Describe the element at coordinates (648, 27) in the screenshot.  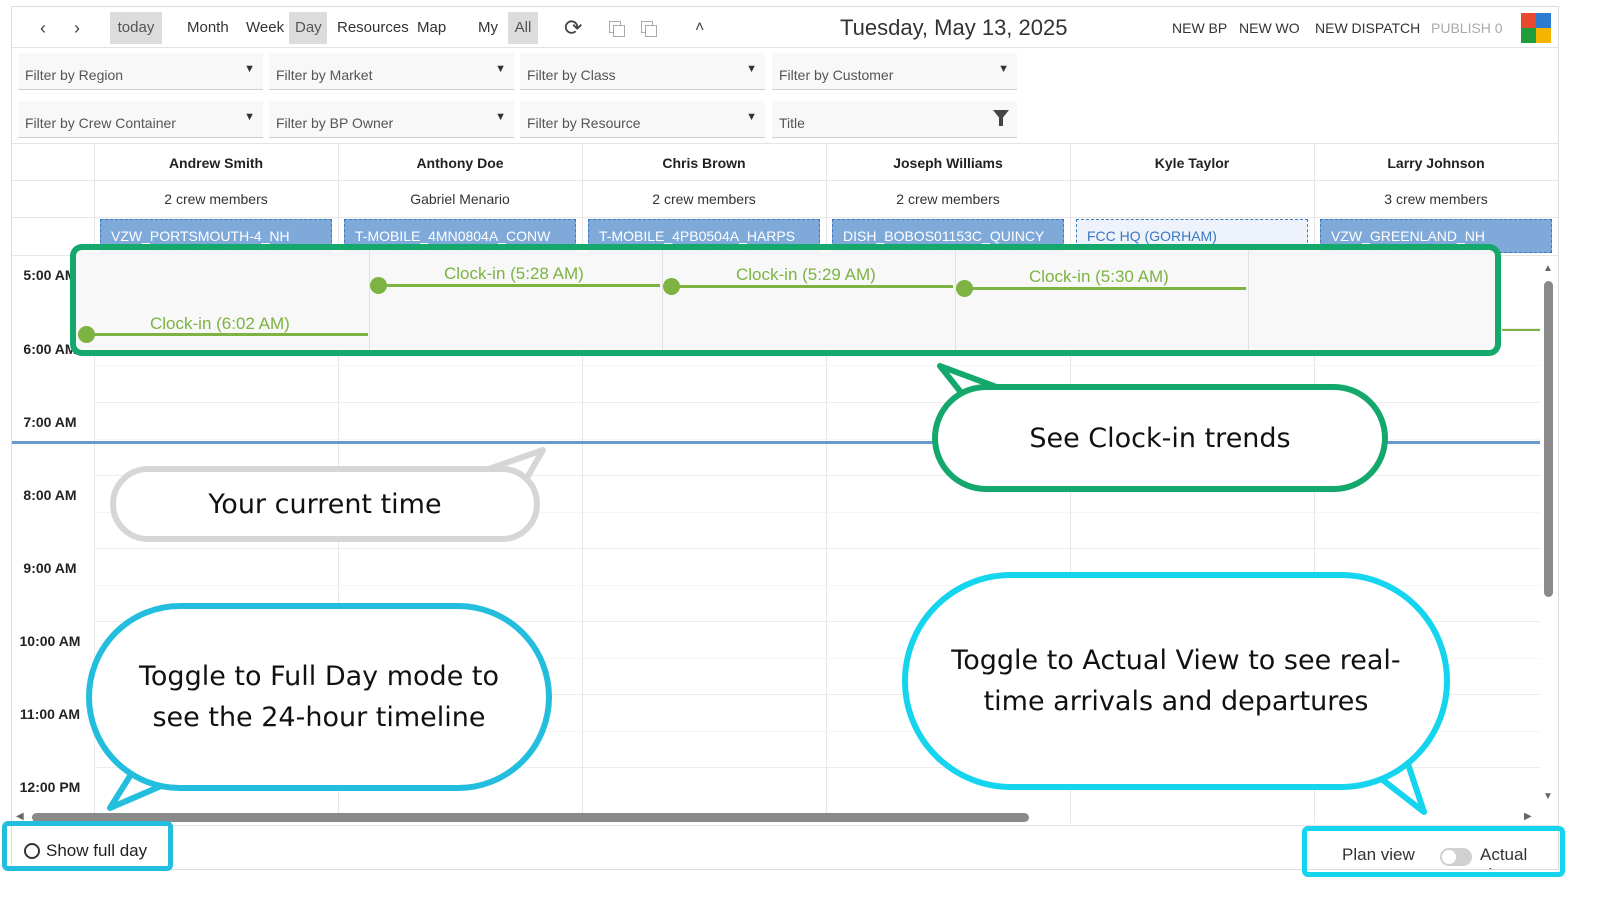
I see `duplicate-icon` at that location.